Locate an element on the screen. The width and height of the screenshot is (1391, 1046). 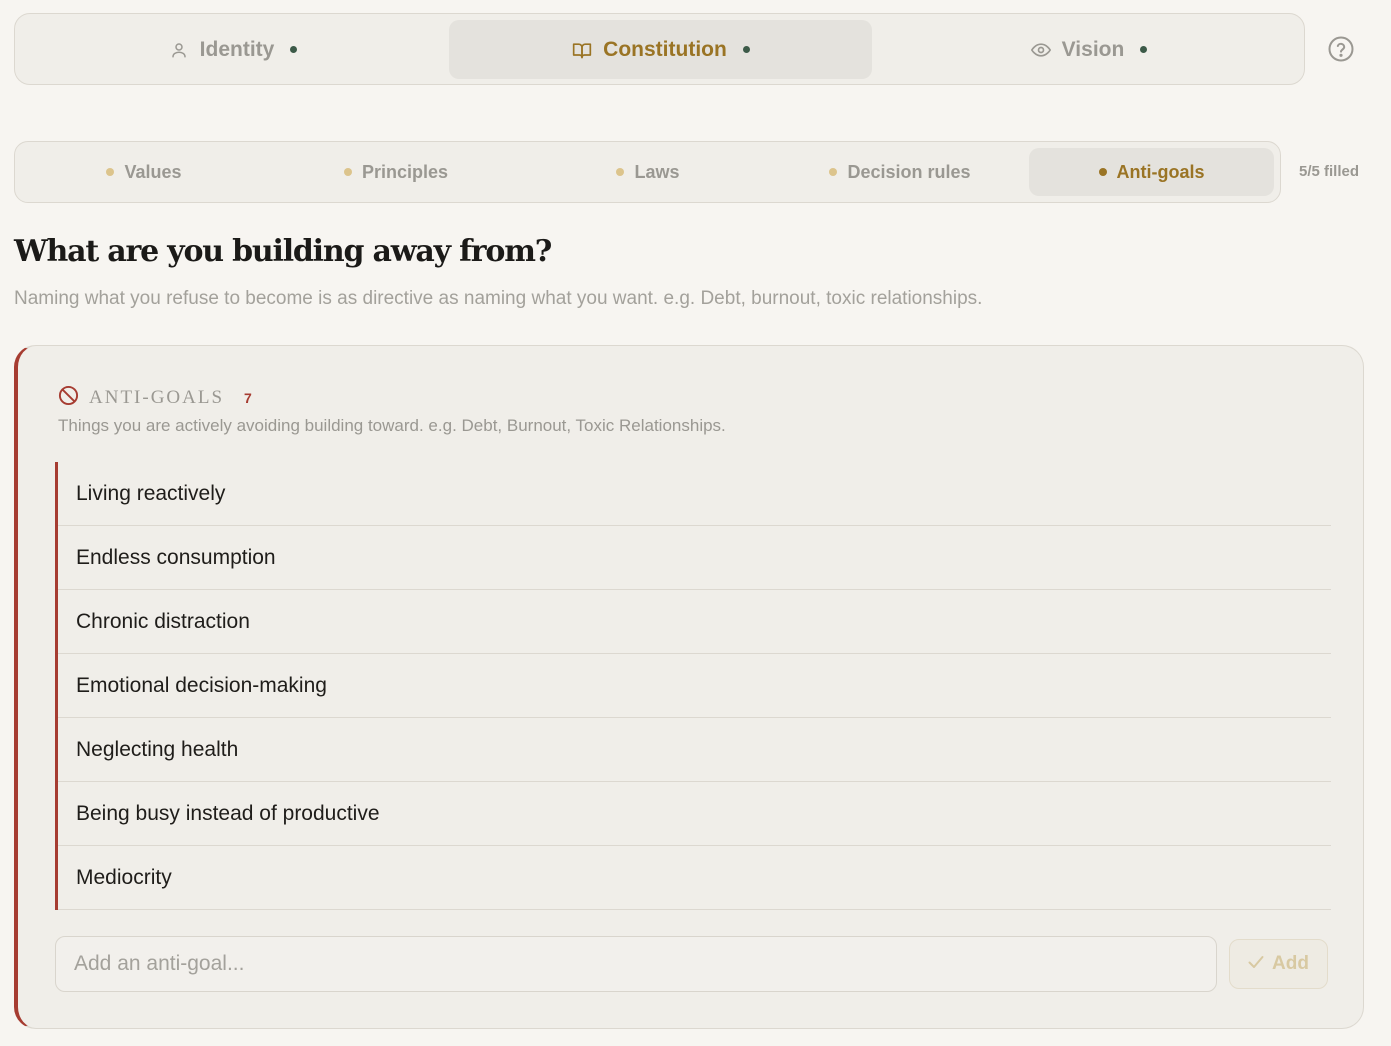
list-item: Mediocrity is located at coordinates (694, 878).